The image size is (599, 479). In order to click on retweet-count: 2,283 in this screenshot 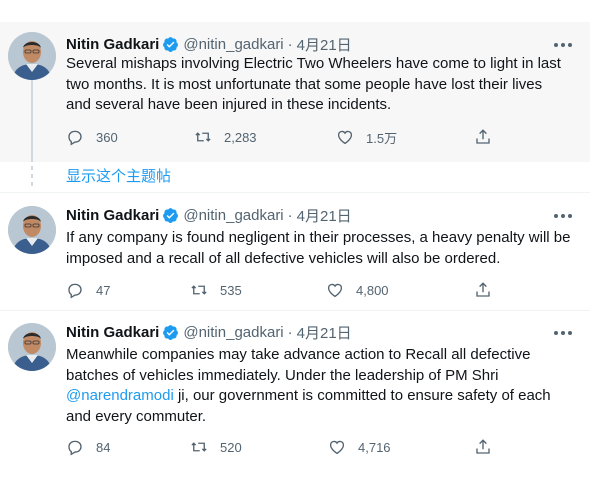, I will do `click(240, 137)`.